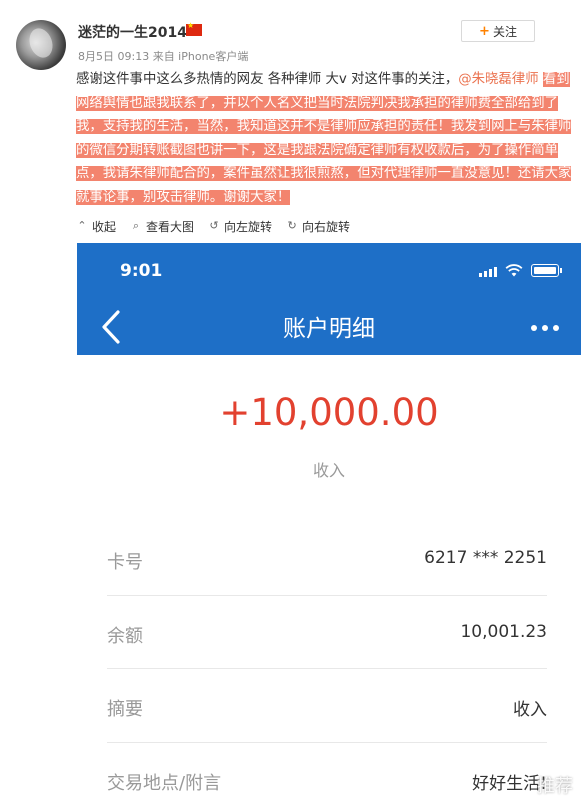 This screenshot has height=802, width=582. What do you see at coordinates (136, 225) in the screenshot?
I see `zoom-icon: ⌕` at bounding box center [136, 225].